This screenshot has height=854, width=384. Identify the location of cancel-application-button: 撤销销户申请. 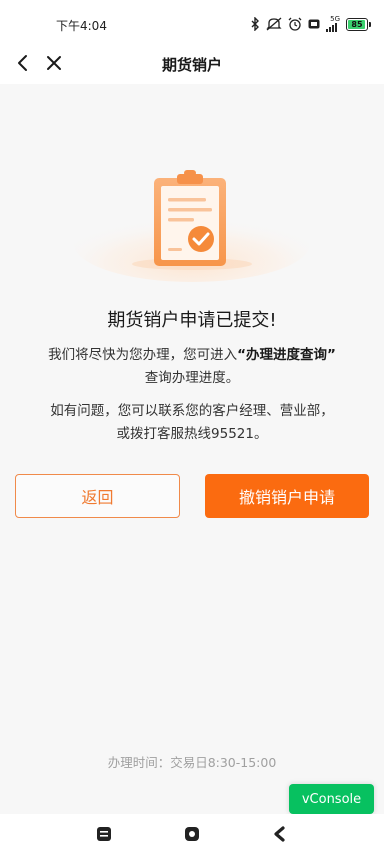
(287, 496).